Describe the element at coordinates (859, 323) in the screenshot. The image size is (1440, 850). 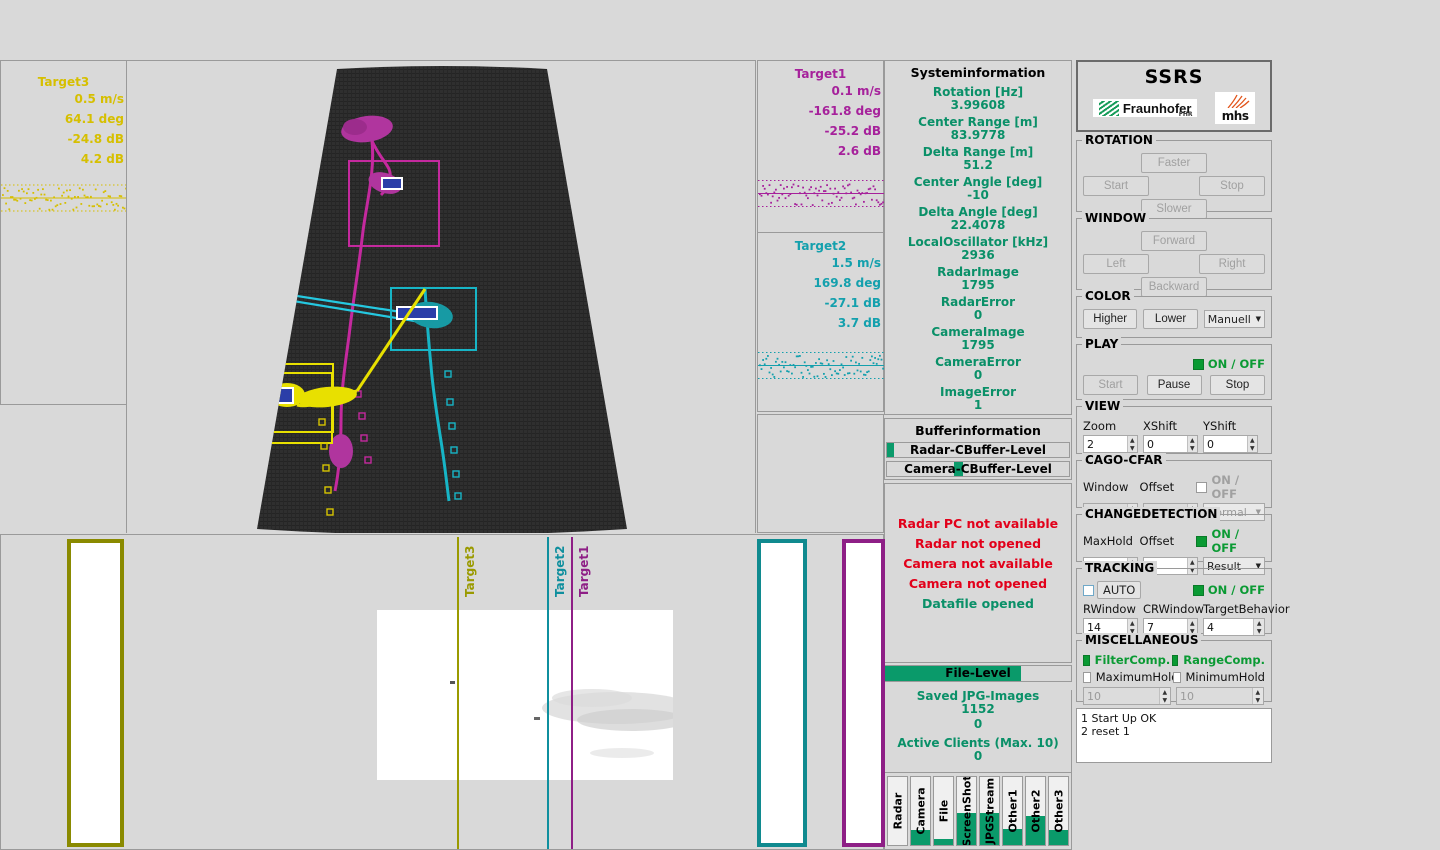
I see `target2-snr: 3.7 dB` at that location.